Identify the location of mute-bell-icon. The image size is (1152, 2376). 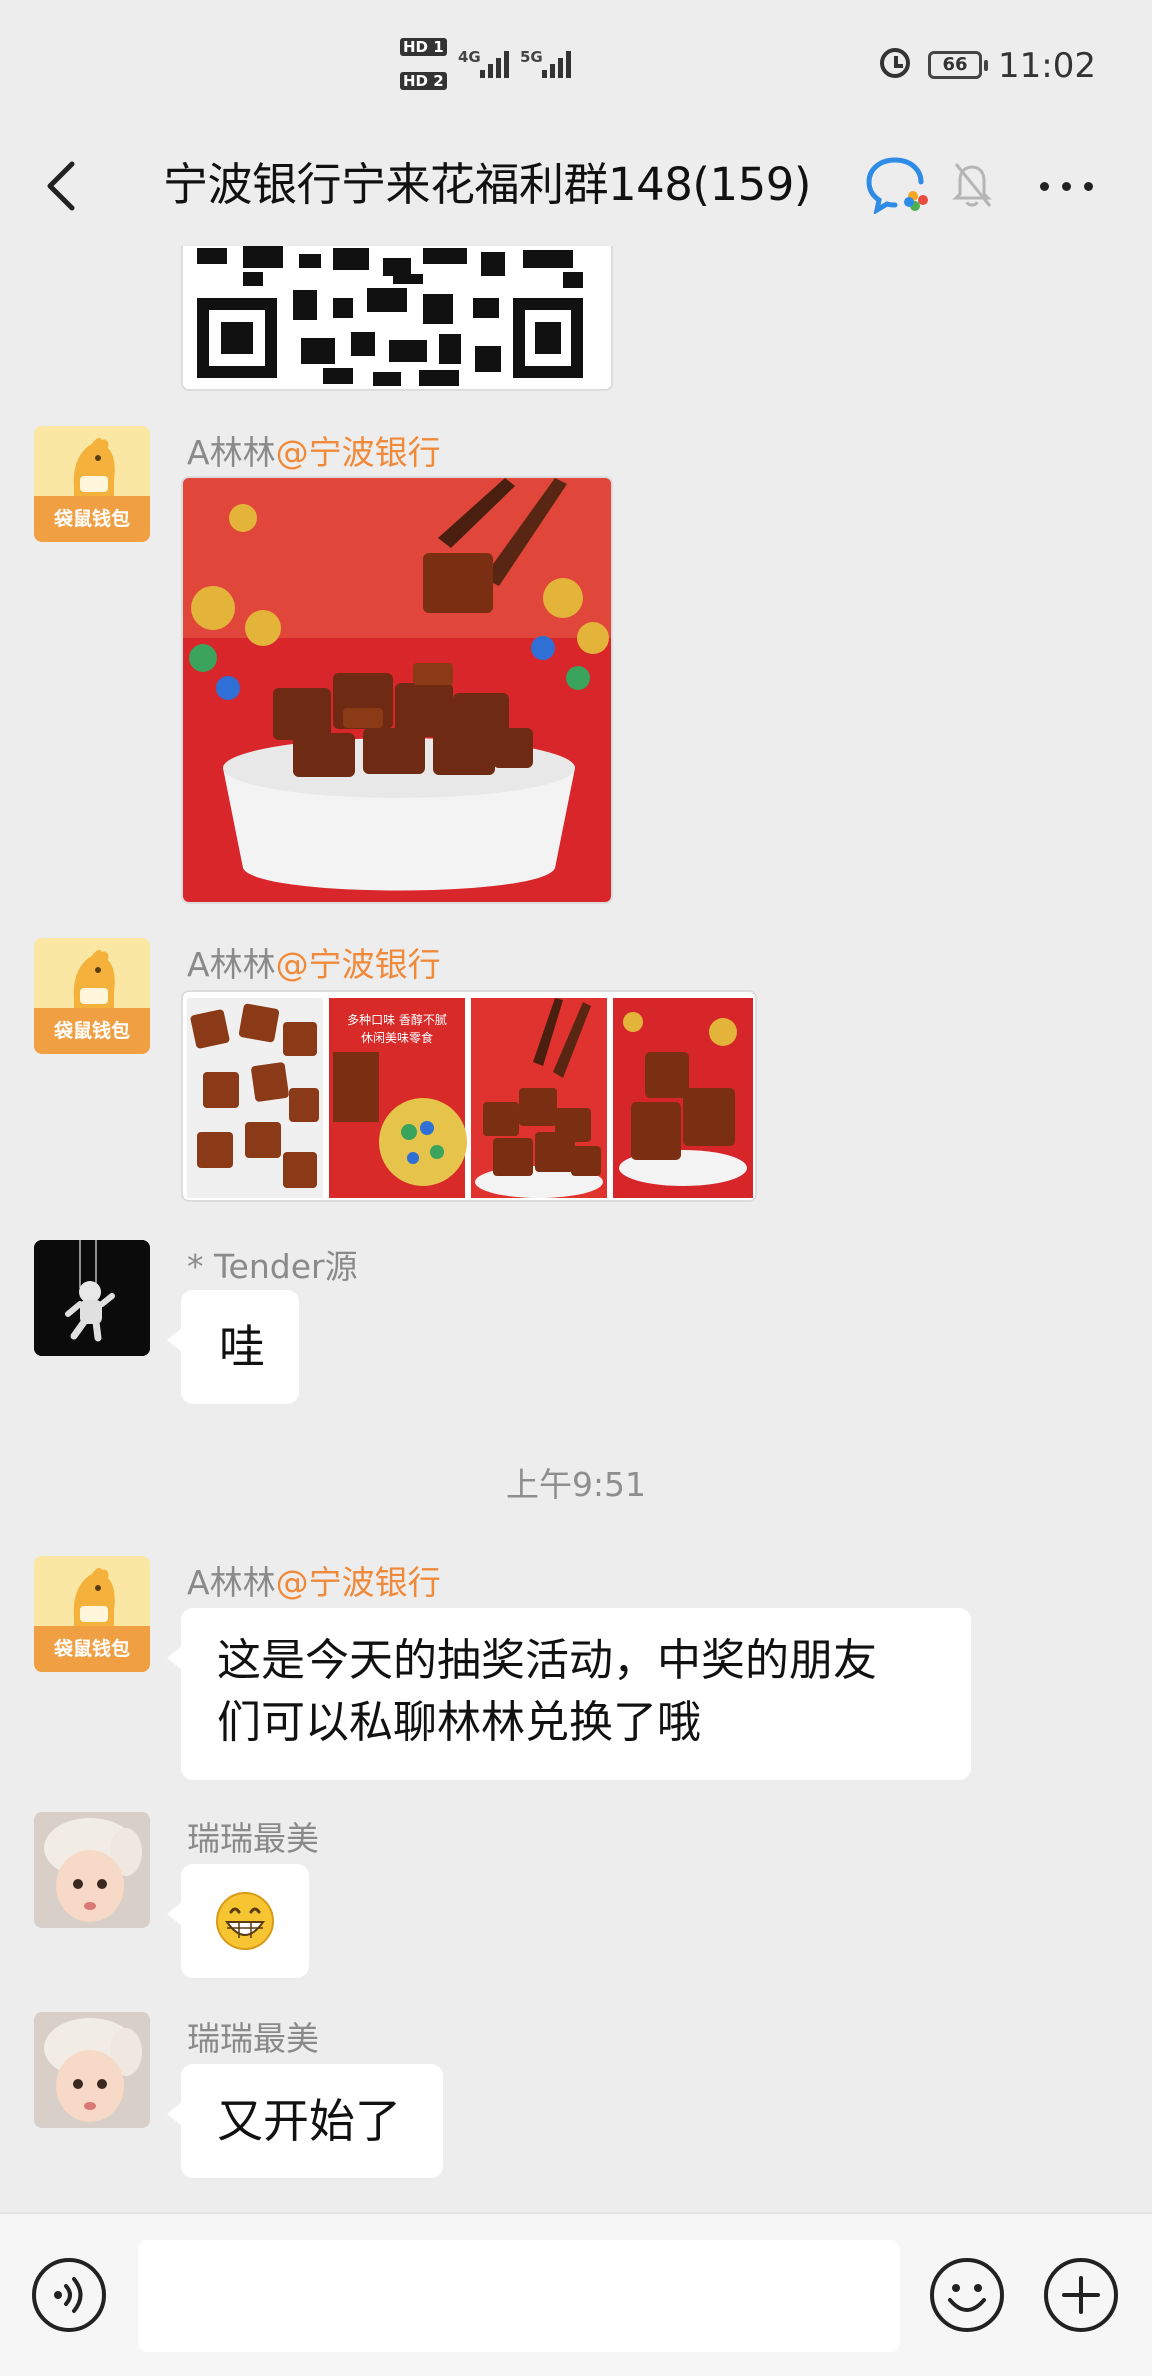
(972, 185).